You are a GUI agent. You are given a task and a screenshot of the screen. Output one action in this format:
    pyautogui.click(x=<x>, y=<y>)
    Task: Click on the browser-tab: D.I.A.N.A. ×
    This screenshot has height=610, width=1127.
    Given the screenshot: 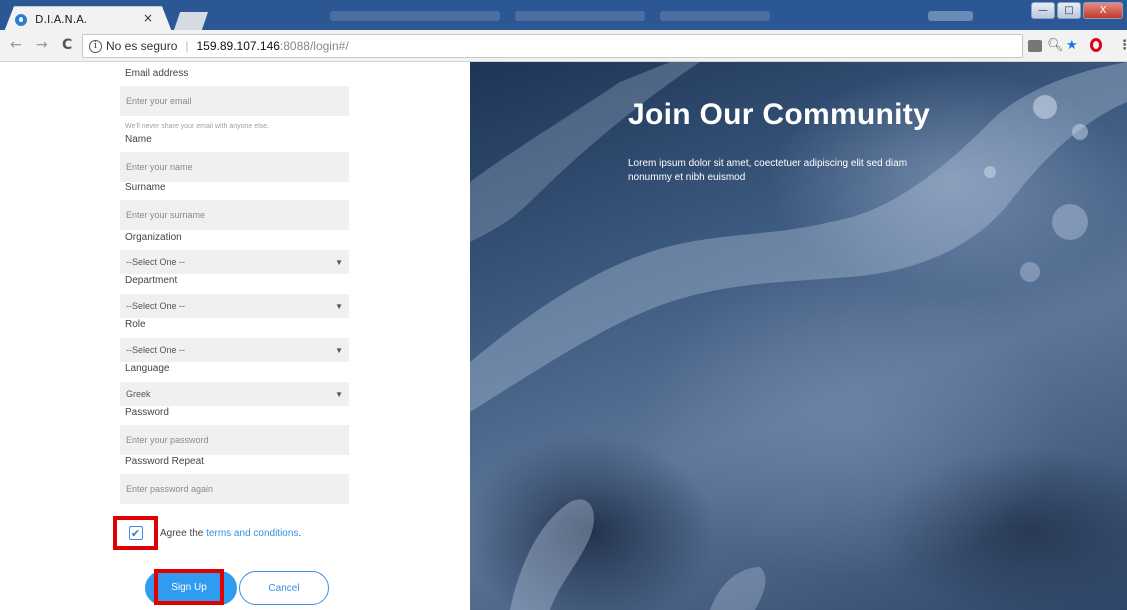 What is the action you would take?
    pyautogui.click(x=88, y=19)
    